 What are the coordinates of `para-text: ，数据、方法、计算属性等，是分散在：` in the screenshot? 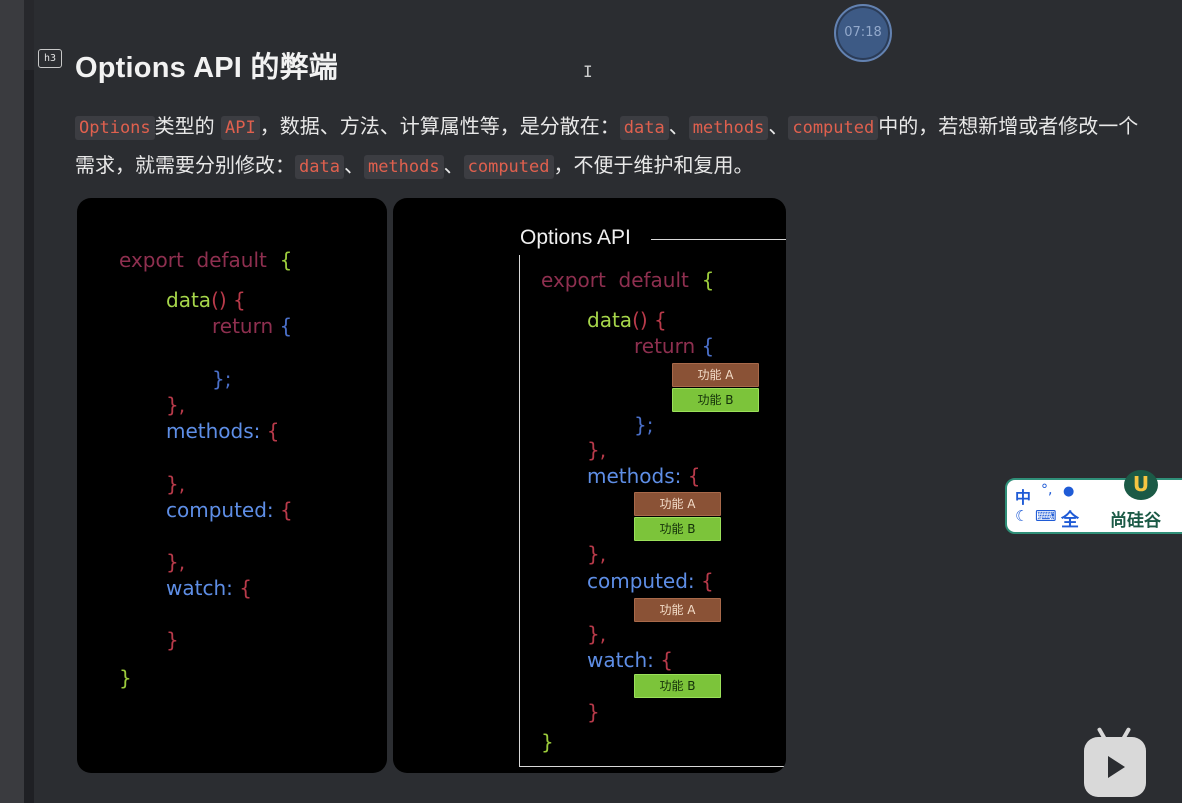 It's located at (439, 126).